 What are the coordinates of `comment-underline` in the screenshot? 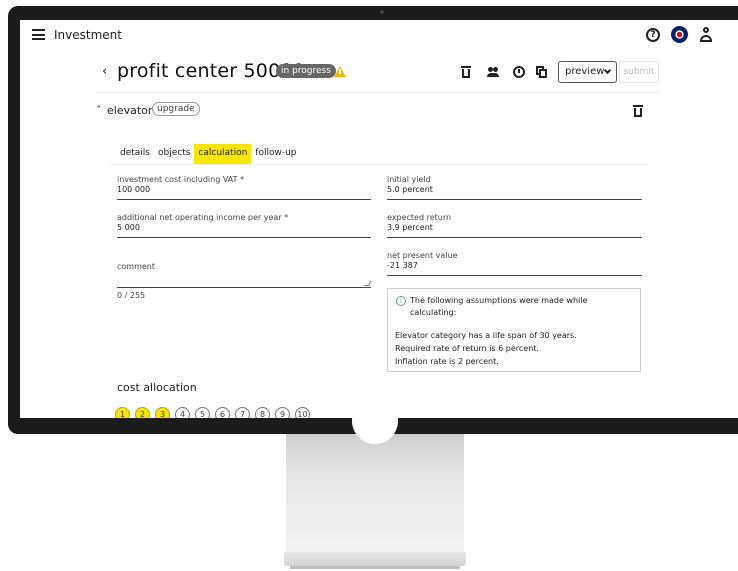 It's located at (244, 287).